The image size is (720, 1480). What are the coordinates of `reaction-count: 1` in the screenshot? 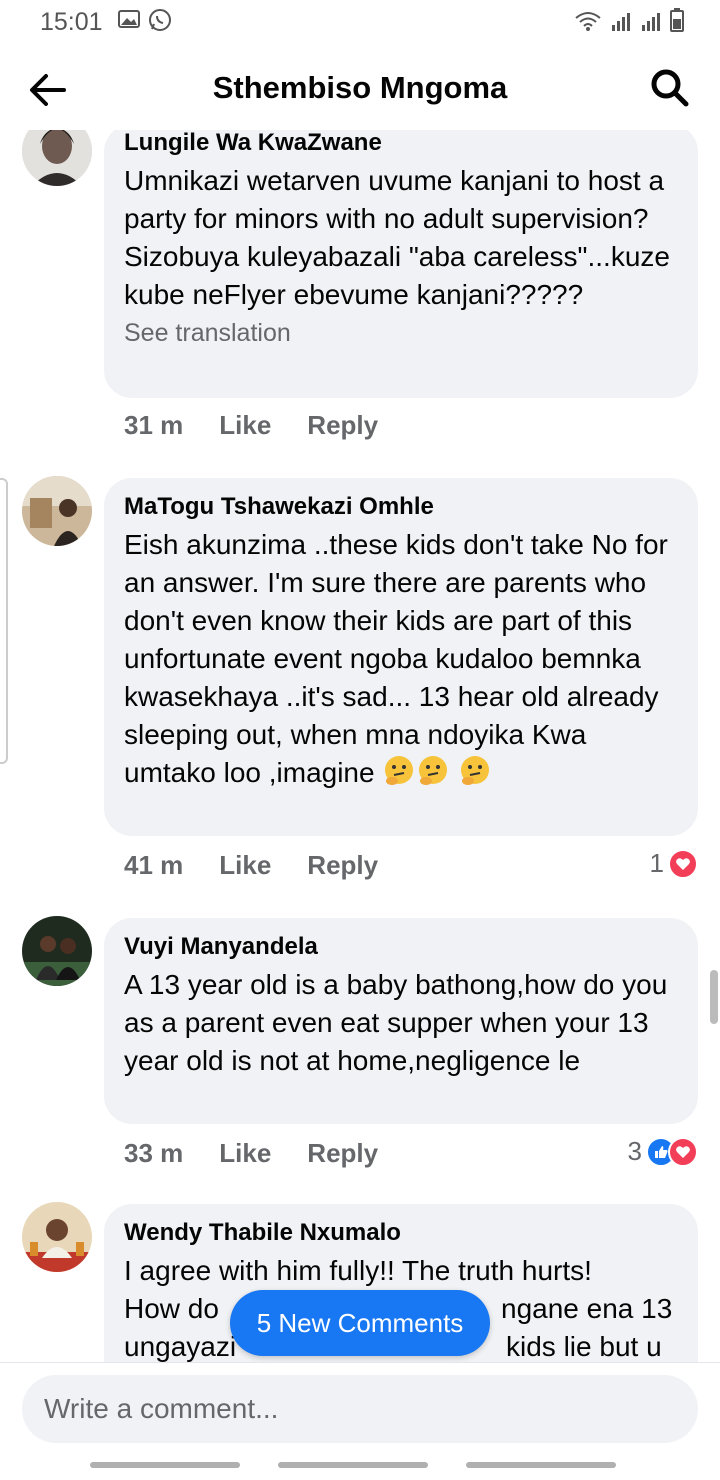 It's located at (656, 863).